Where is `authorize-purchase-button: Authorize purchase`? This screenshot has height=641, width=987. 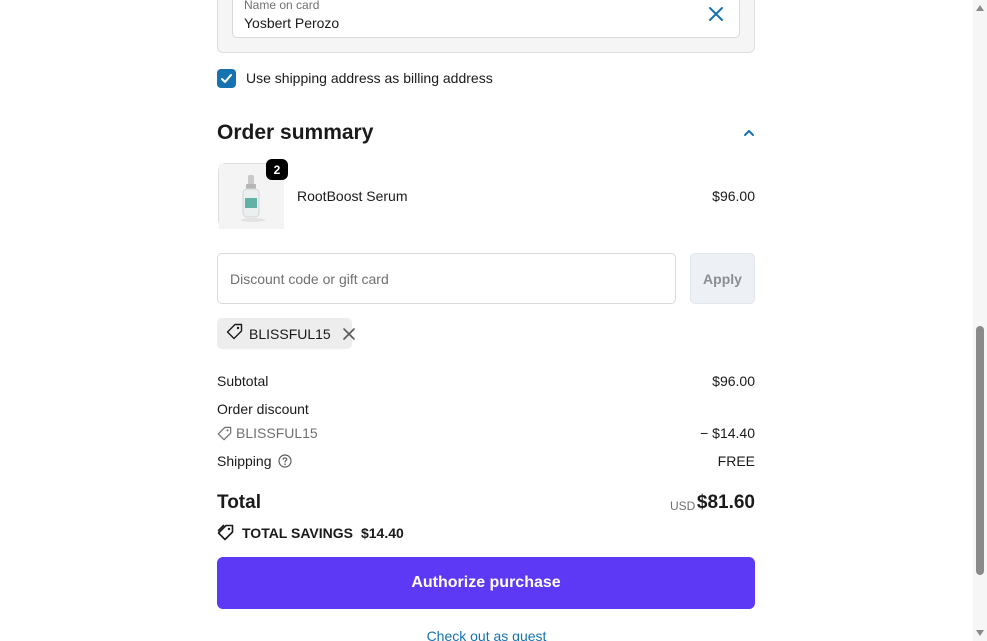
authorize-purchase-button: Authorize purchase is located at coordinates (486, 583).